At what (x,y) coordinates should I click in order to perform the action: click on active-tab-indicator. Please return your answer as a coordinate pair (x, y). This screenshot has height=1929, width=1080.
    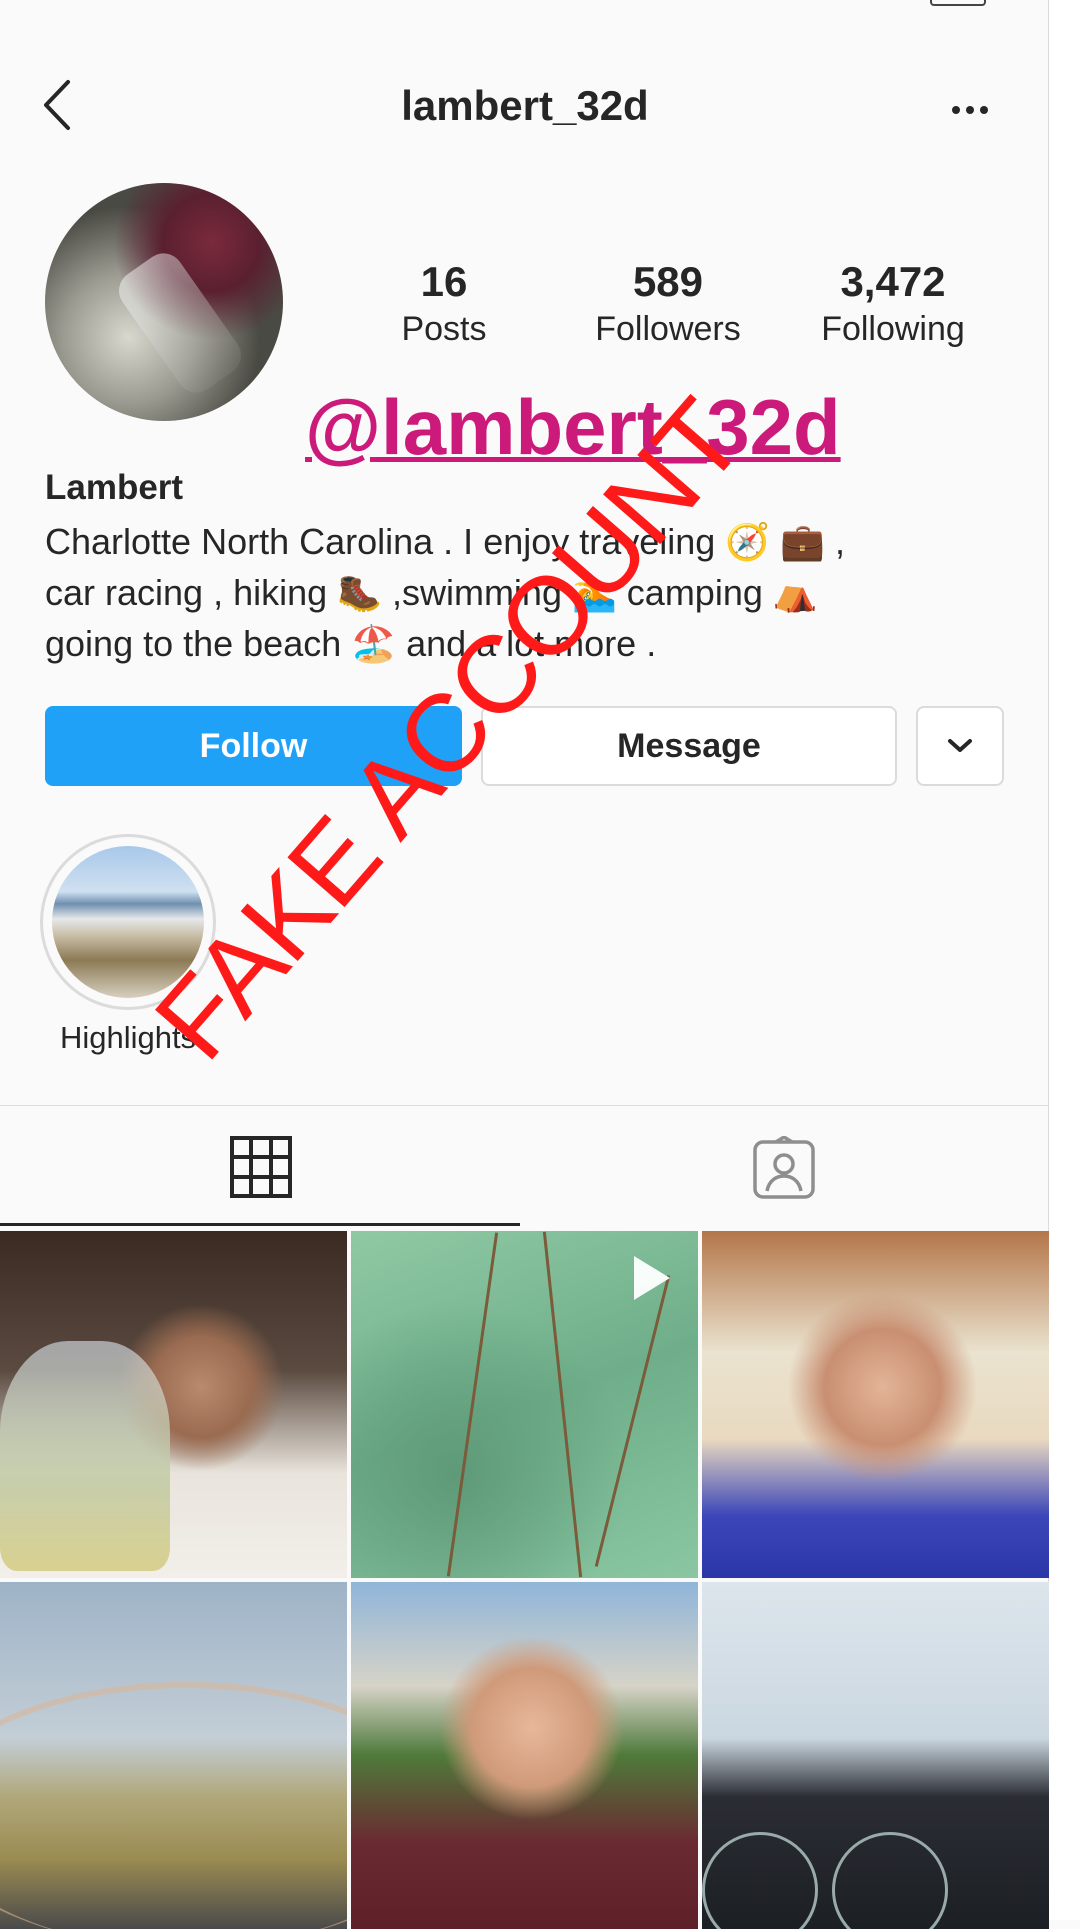
    Looking at the image, I should click on (260, 1224).